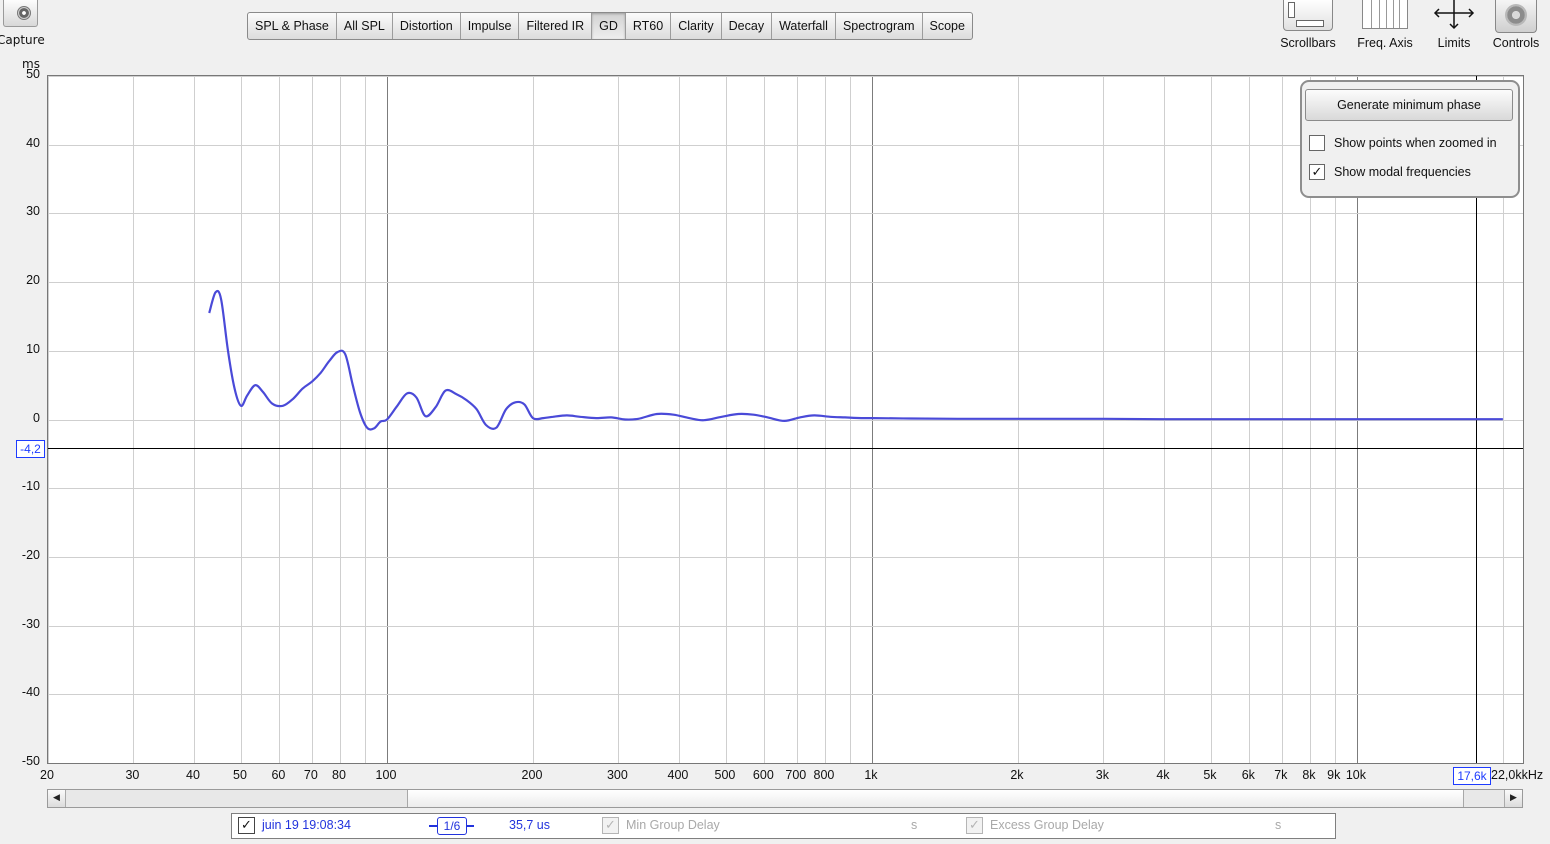 This screenshot has width=1550, height=844. What do you see at coordinates (1047, 825) in the screenshot?
I see `excess-group-delay-label: Excess Group Delay` at bounding box center [1047, 825].